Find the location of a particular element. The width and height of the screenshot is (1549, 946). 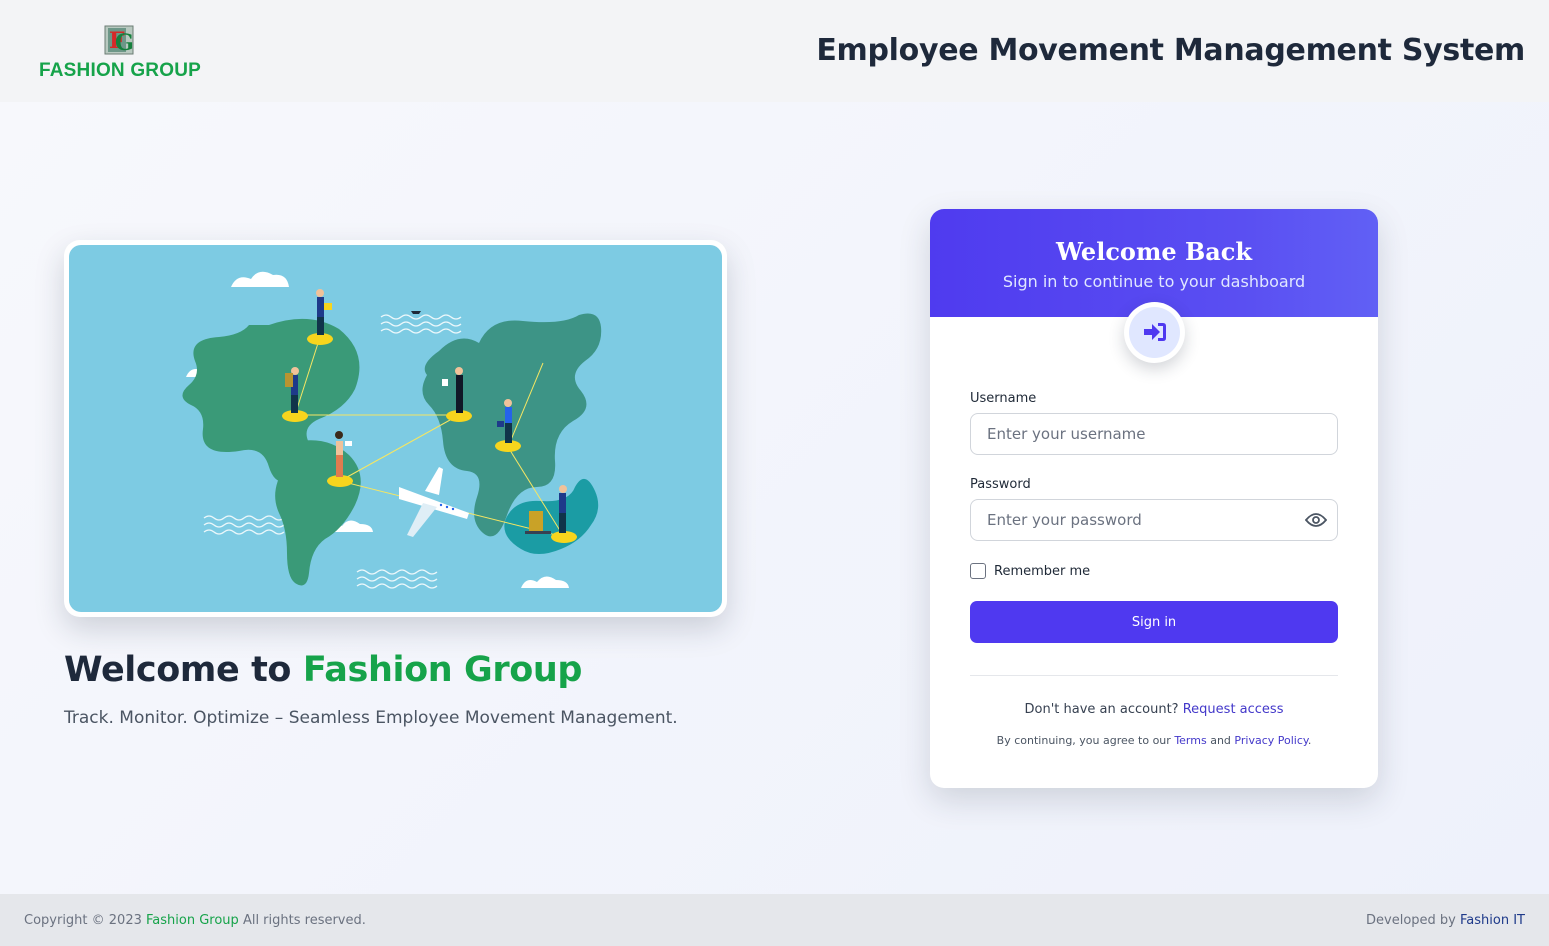

terms-link: Terms is located at coordinates (1190, 740).